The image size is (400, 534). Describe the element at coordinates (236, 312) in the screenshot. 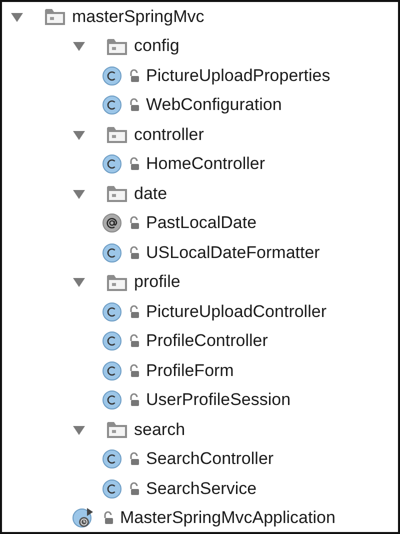

I see `class-name: PictureUploadController` at that location.